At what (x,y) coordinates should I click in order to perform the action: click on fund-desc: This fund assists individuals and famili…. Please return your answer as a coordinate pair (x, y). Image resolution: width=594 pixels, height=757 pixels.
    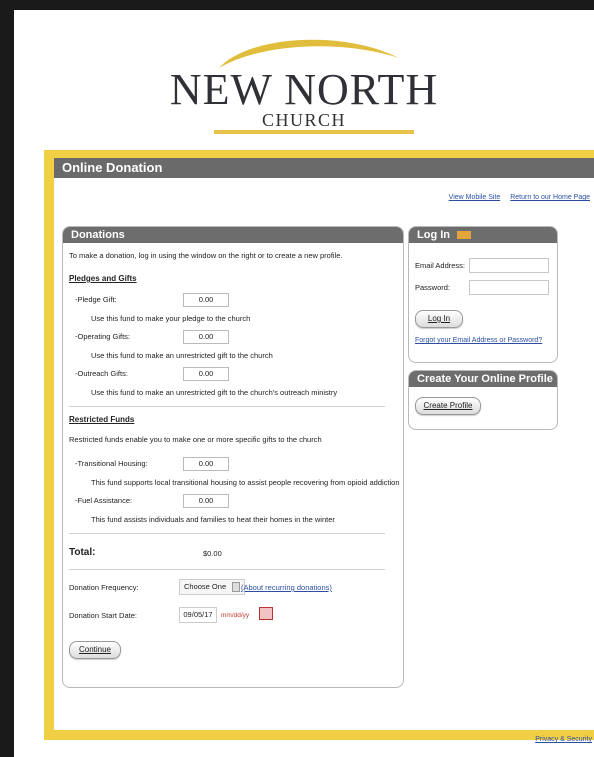
    Looking at the image, I should click on (213, 519).